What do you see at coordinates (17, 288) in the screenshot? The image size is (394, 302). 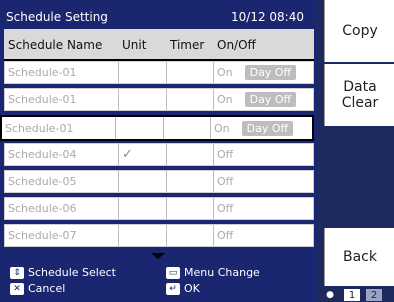 I see `cancel-icon: ✕` at bounding box center [17, 288].